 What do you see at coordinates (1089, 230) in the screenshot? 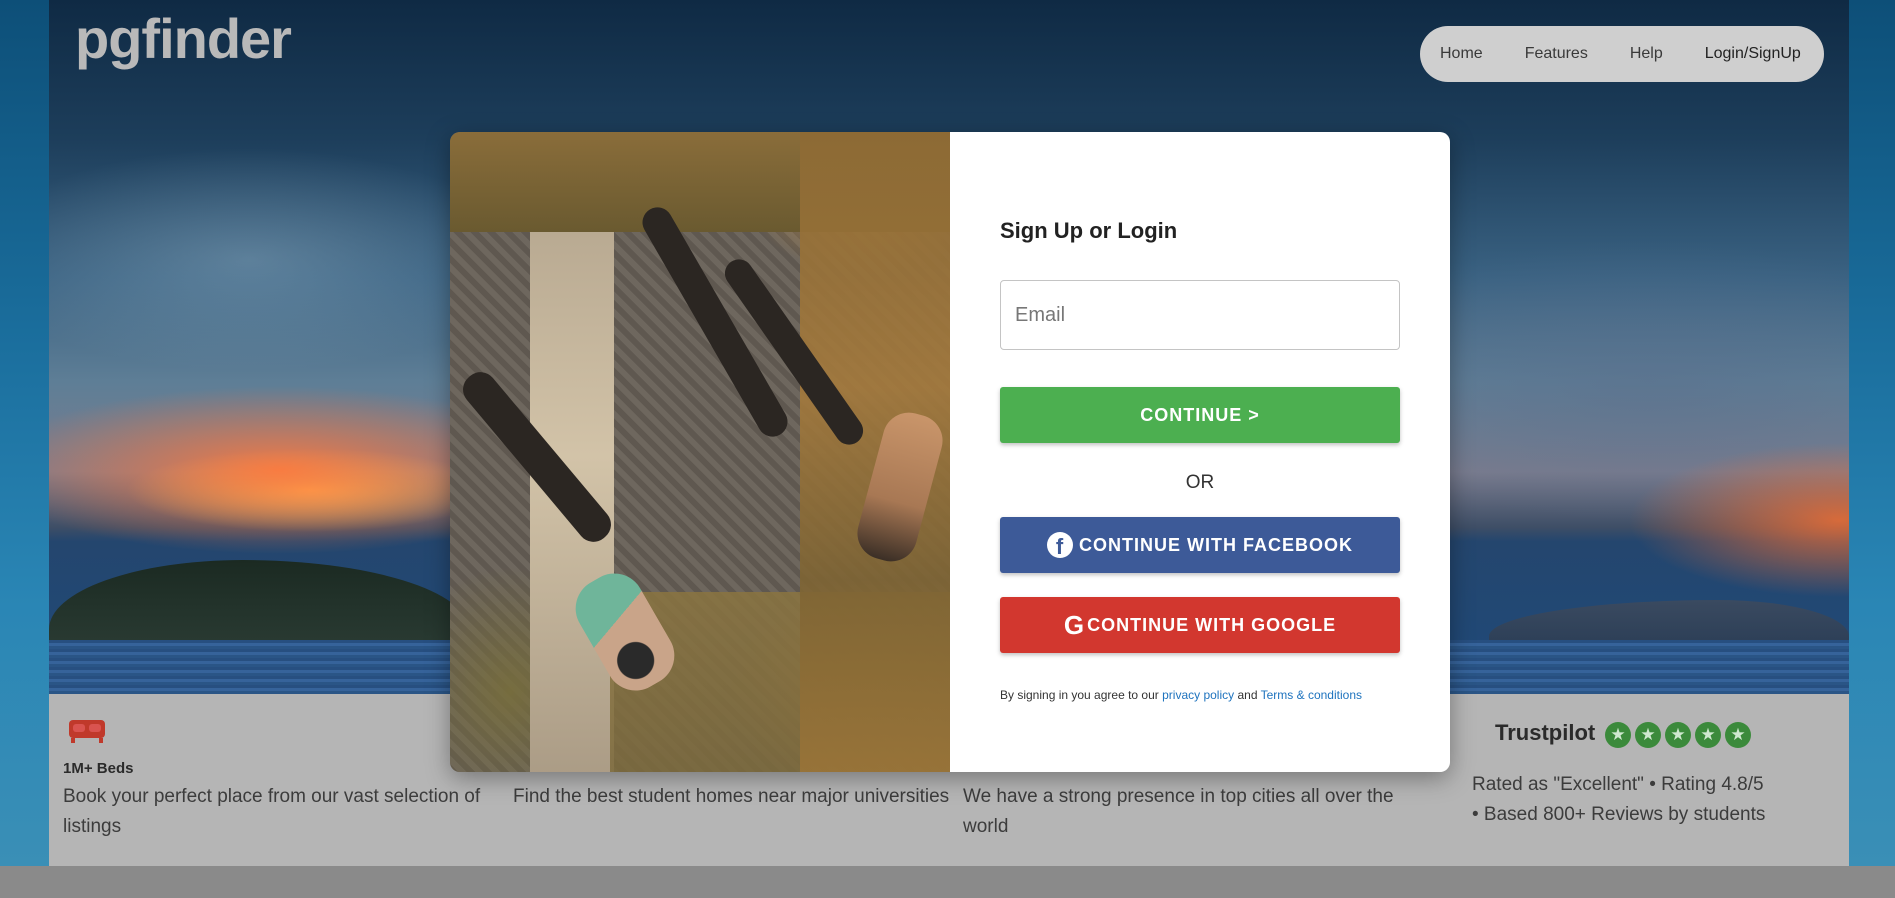
I see `form-title: Sign Up or Login` at bounding box center [1089, 230].